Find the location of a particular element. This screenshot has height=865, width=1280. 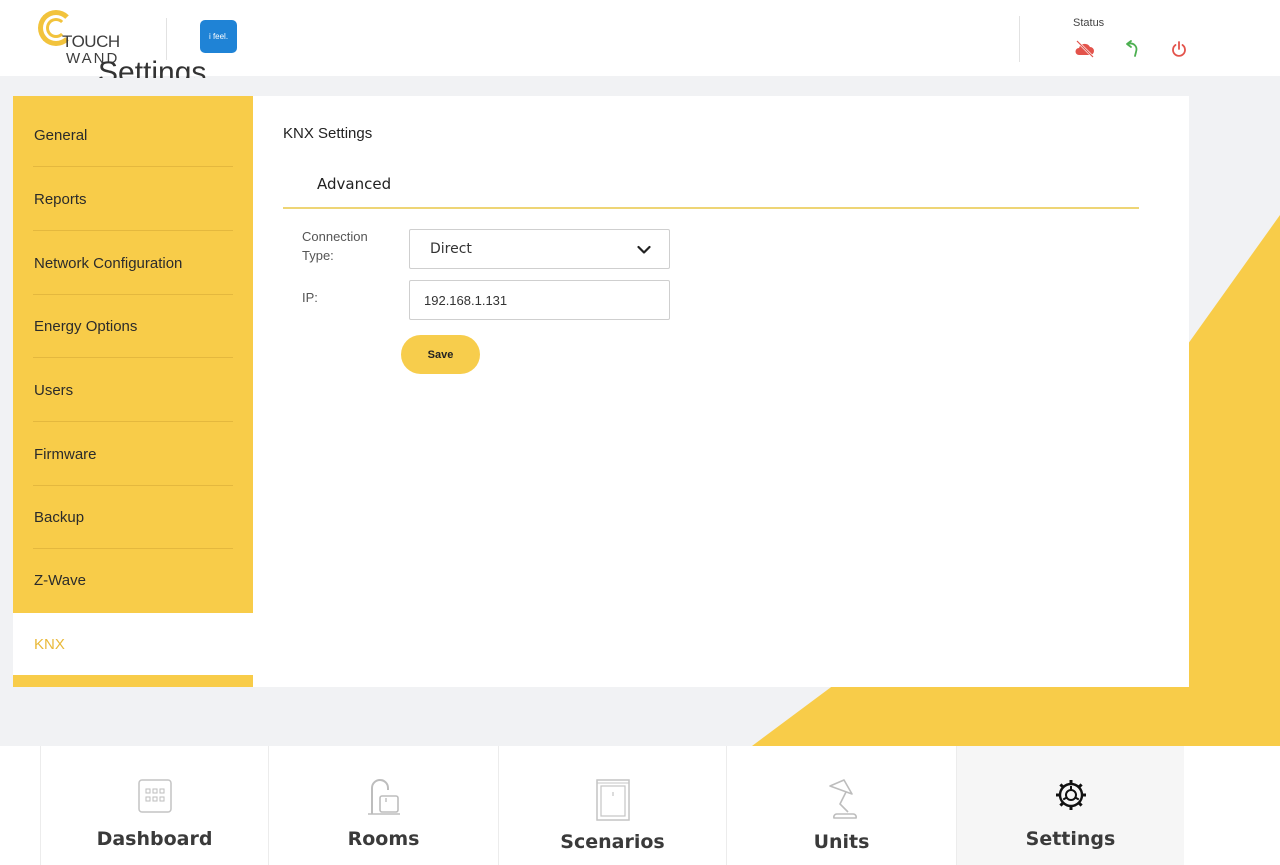

dashboard-icon is located at coordinates (155, 798).